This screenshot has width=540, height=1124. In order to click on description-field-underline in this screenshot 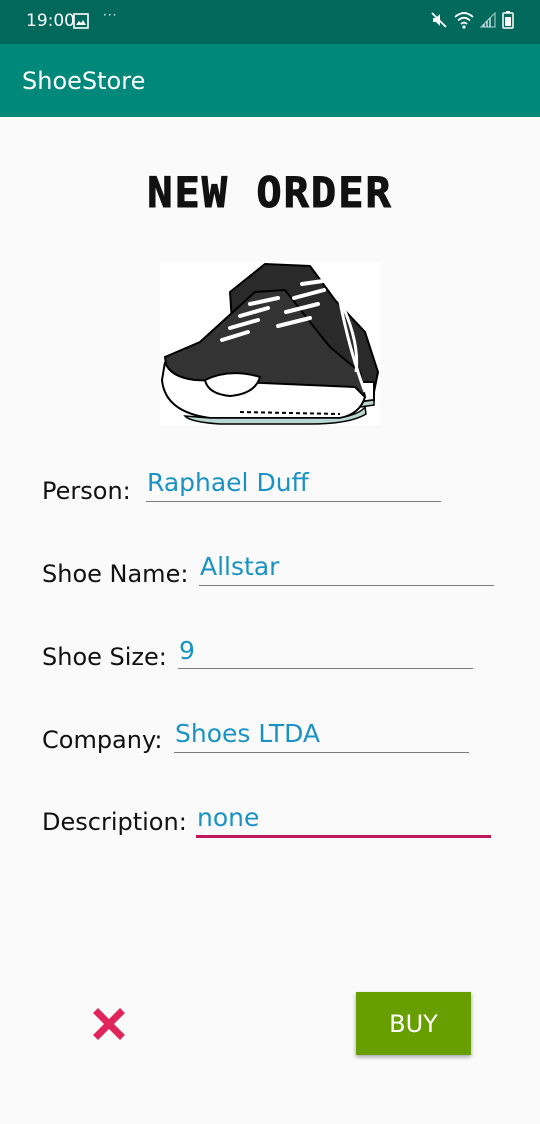, I will do `click(343, 836)`.